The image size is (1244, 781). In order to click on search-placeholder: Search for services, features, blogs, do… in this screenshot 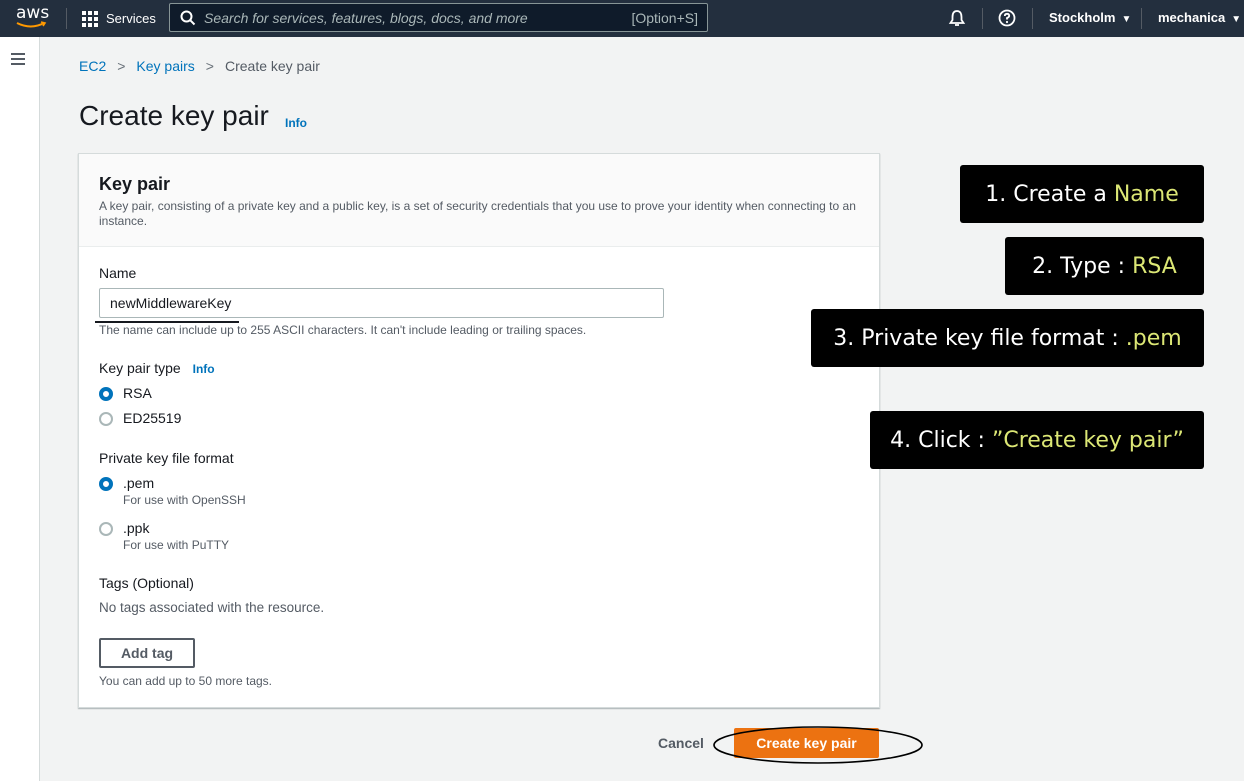, I will do `click(366, 18)`.